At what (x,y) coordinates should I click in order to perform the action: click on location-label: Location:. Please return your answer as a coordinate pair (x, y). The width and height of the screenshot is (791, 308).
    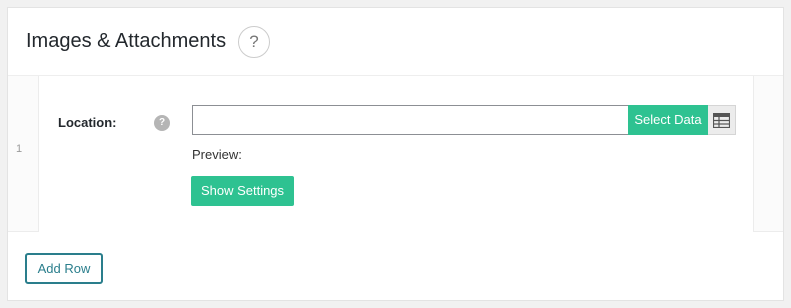
    Looking at the image, I should click on (87, 122).